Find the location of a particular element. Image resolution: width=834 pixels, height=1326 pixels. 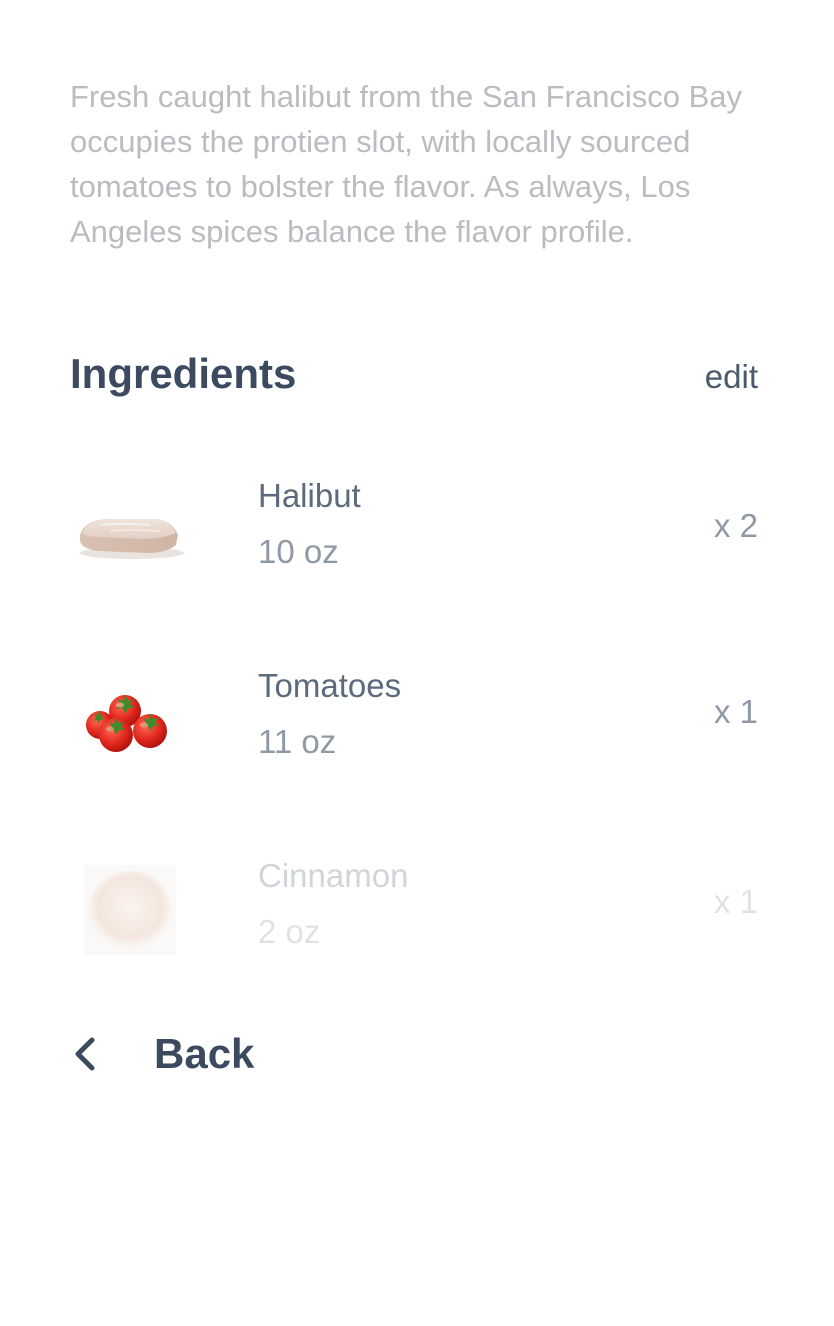

halibut-fillet-image is located at coordinates (130, 530).